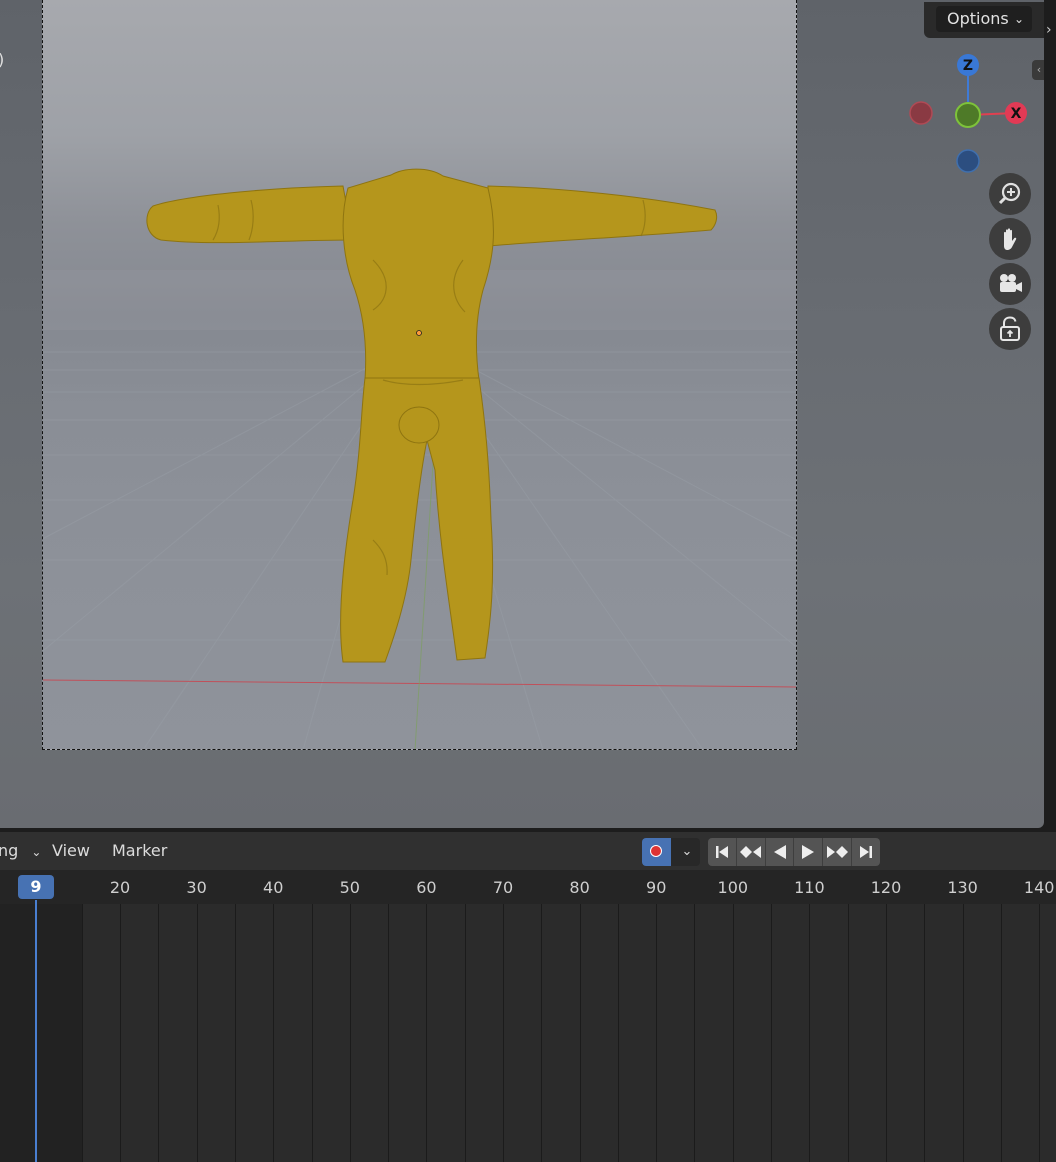 The image size is (1056, 1162). Describe the element at coordinates (273, 887) in the screenshot. I see `frame-tick-label: 40` at that location.